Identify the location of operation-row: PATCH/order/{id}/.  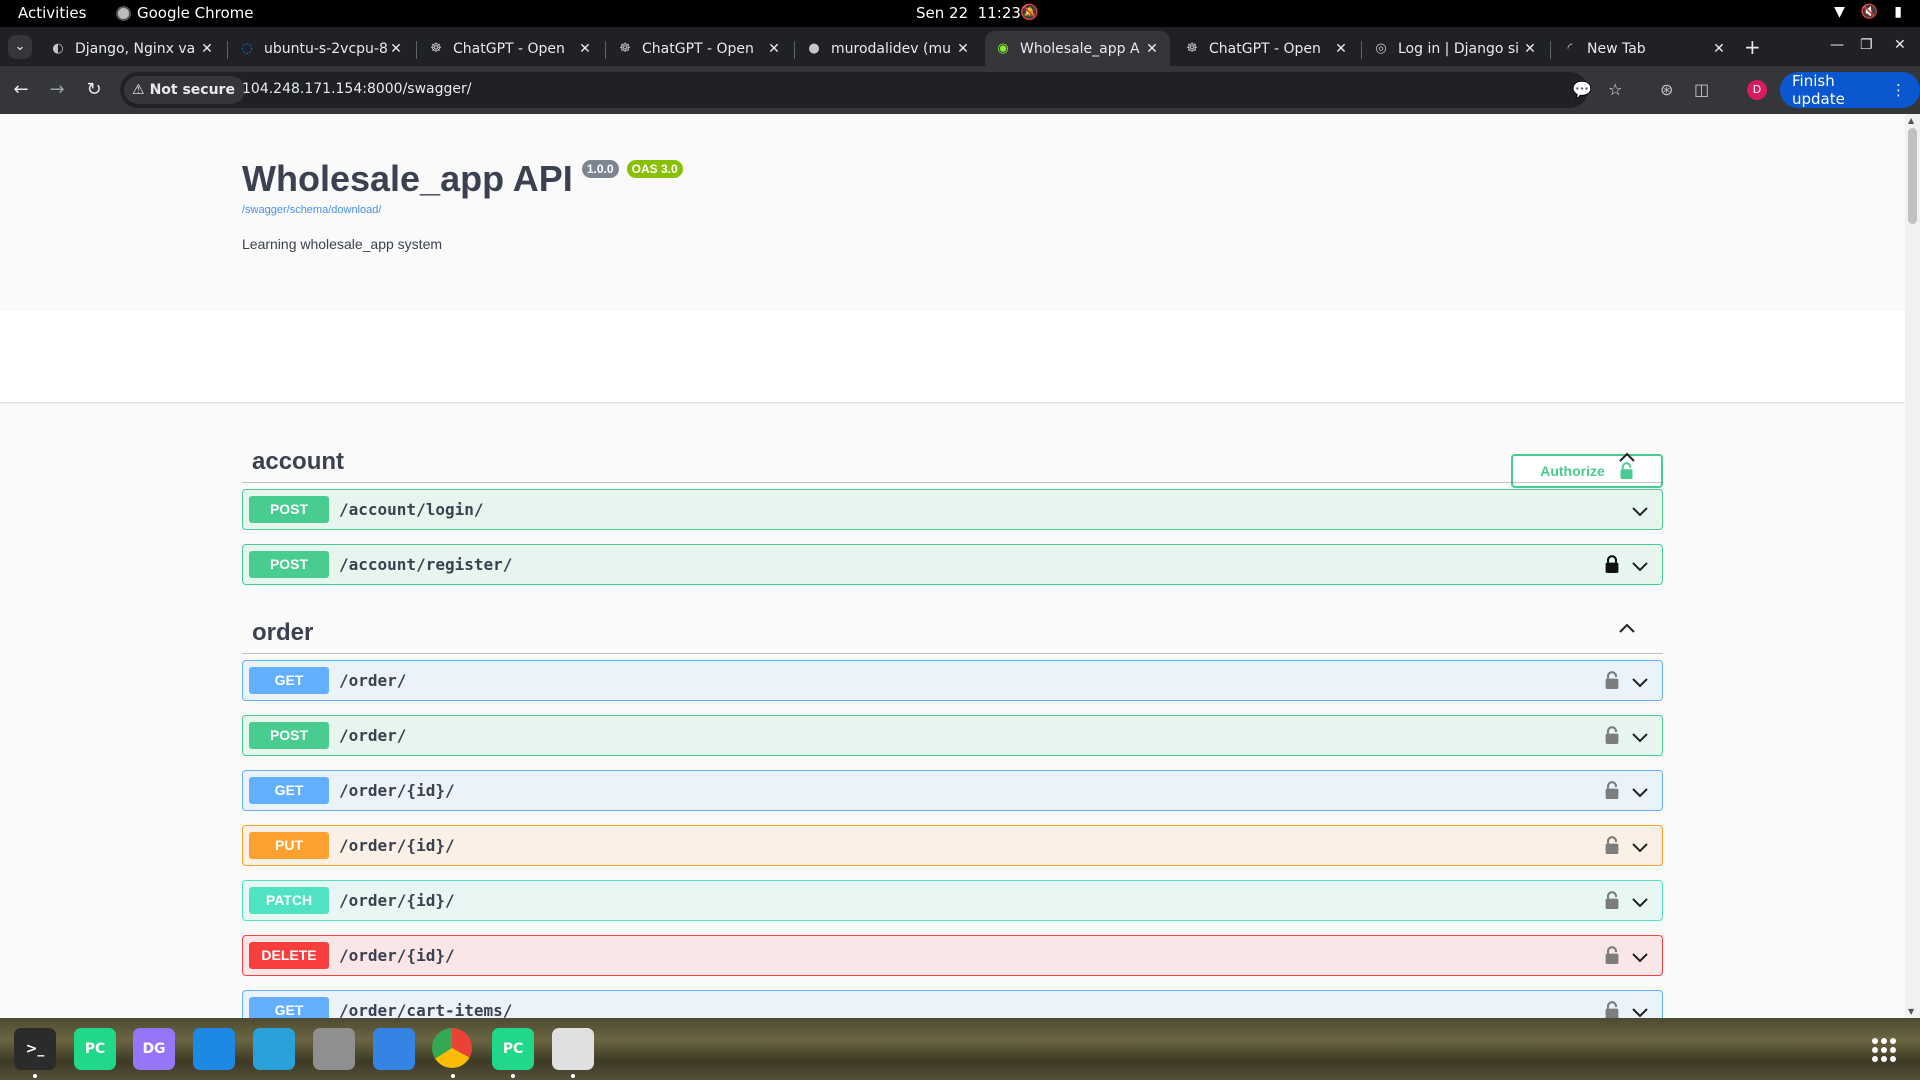
(952, 900).